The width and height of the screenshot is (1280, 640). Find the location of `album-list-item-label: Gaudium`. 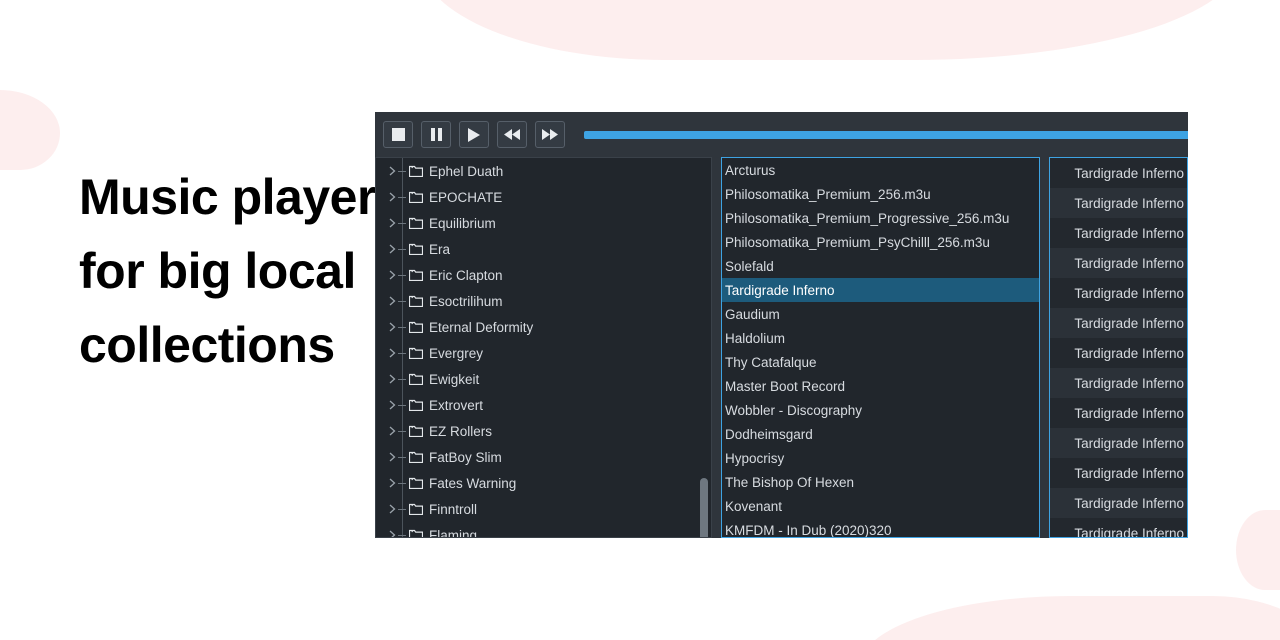

album-list-item-label: Gaudium is located at coordinates (752, 314).